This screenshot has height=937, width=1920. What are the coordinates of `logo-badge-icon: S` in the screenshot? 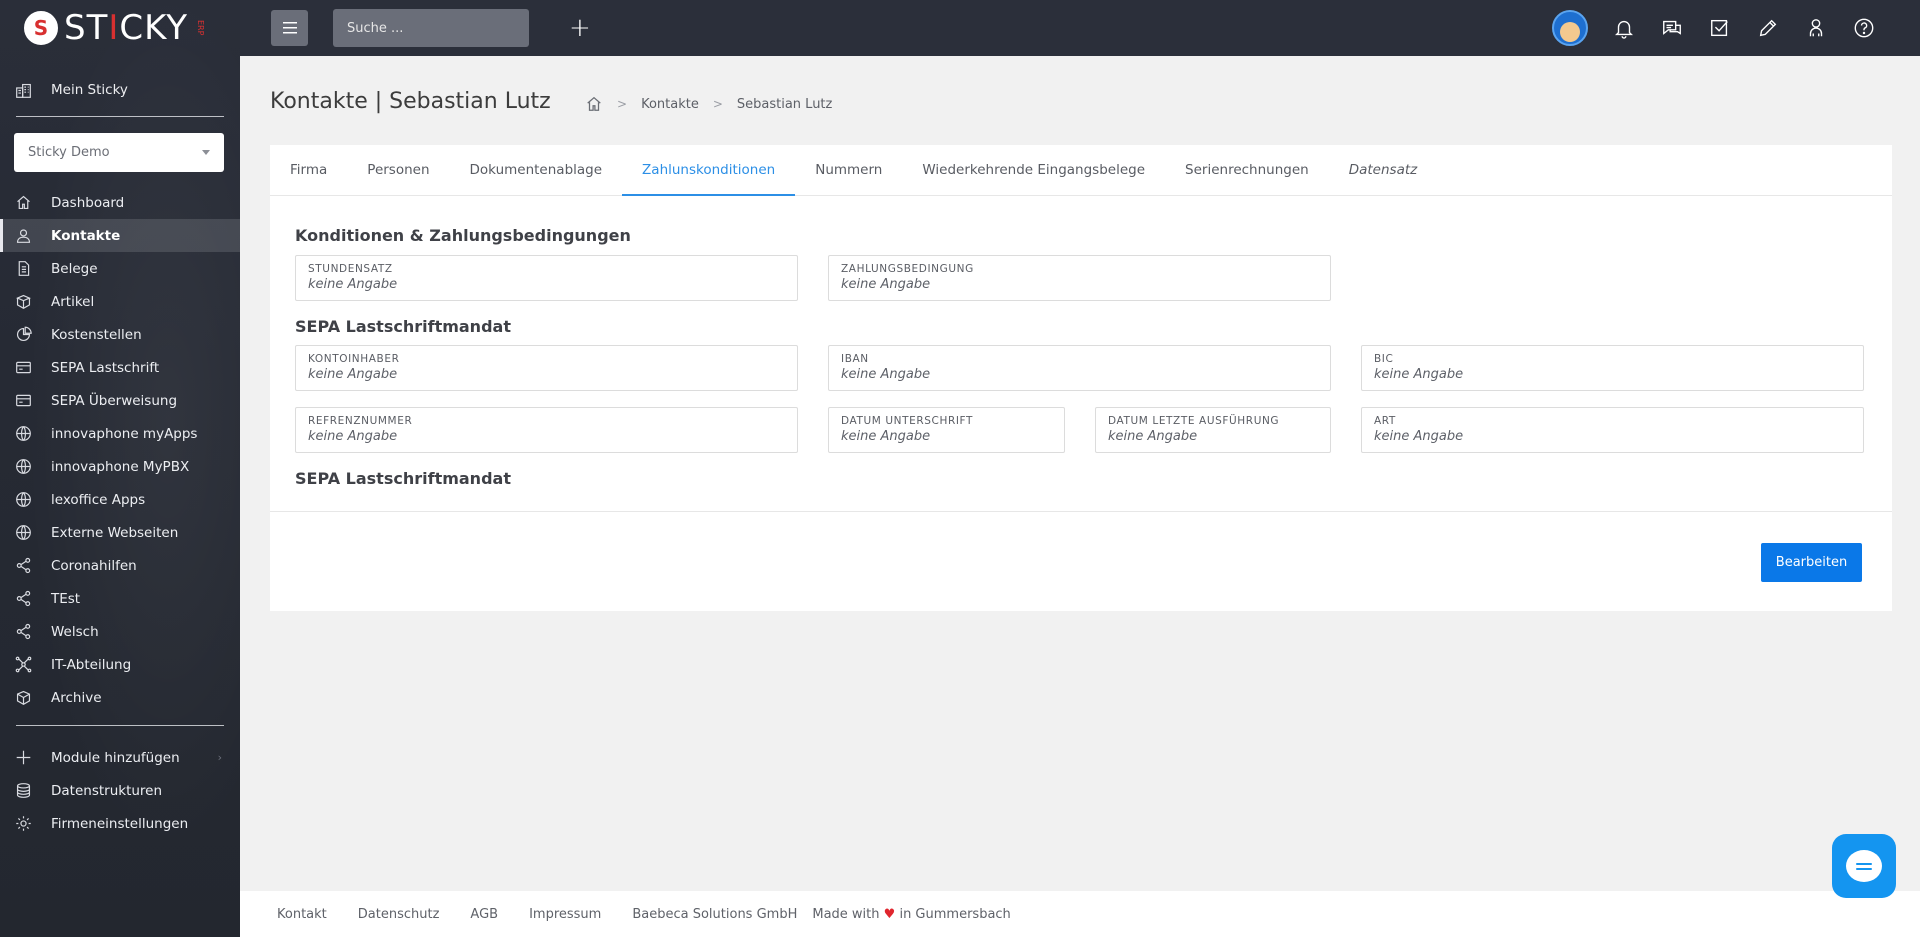 It's located at (41, 28).